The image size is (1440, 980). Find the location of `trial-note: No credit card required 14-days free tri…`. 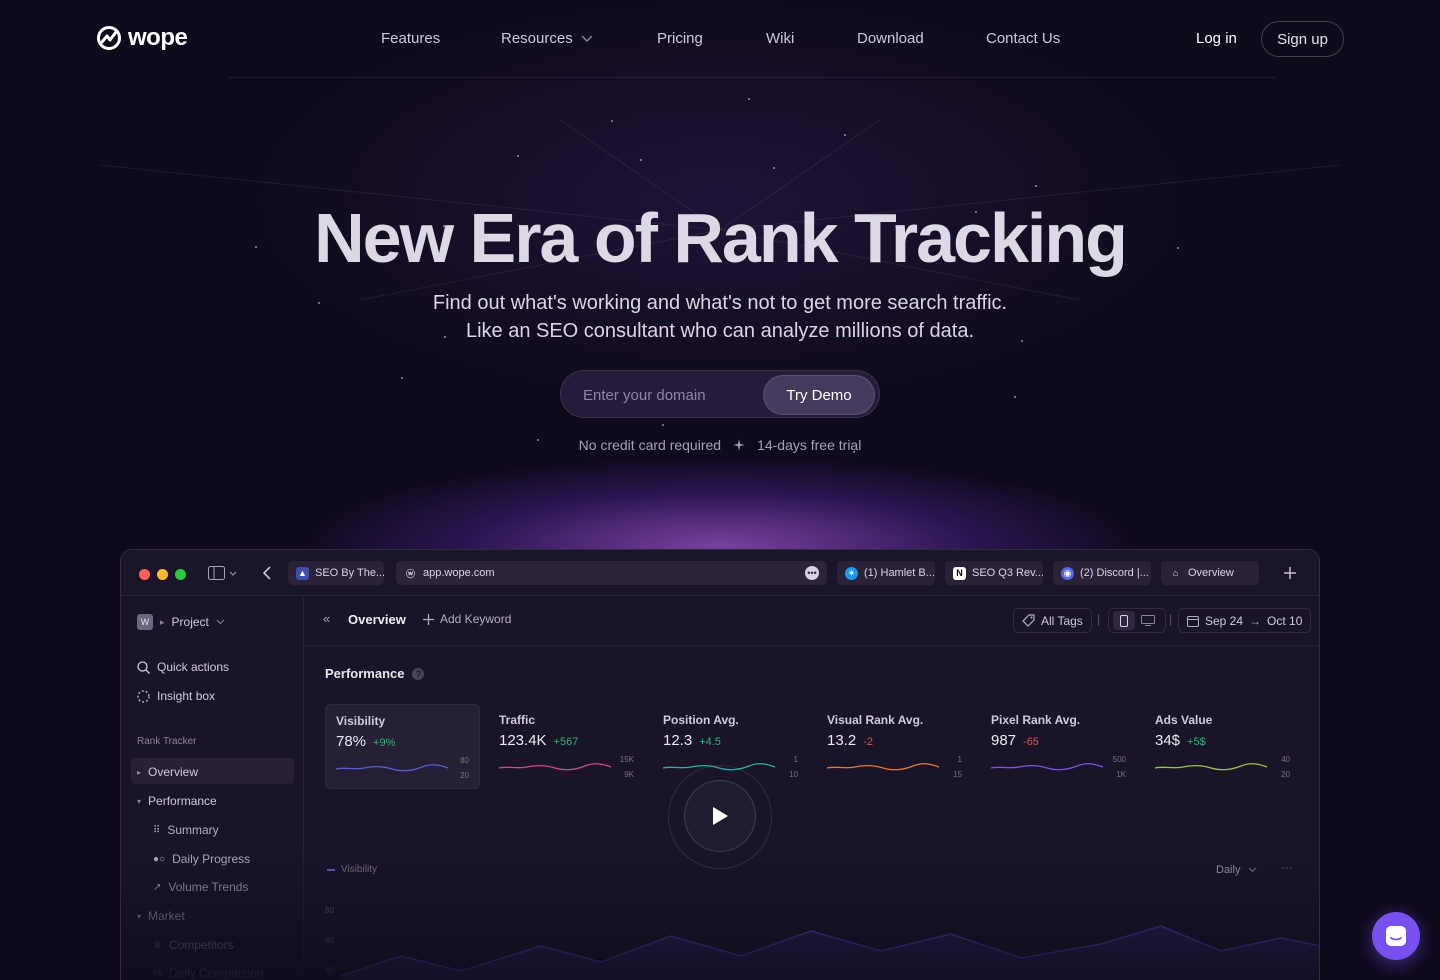

trial-note: No credit card required 14-days free tri… is located at coordinates (720, 445).